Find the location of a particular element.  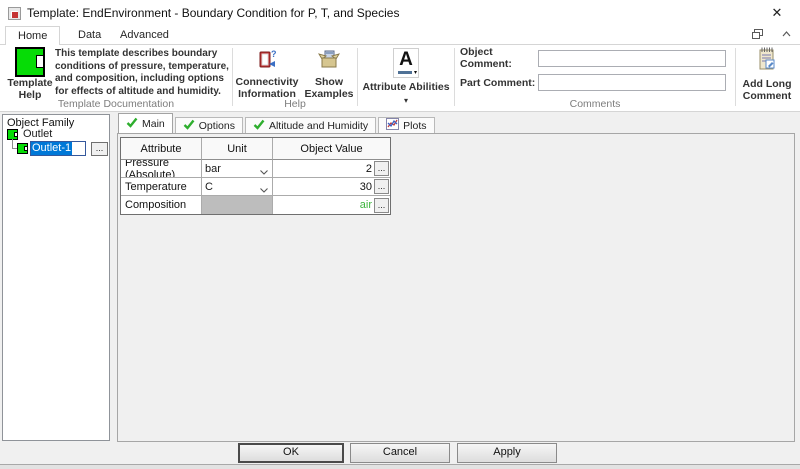

ribbon-tab-data: Data is located at coordinates (89, 35).